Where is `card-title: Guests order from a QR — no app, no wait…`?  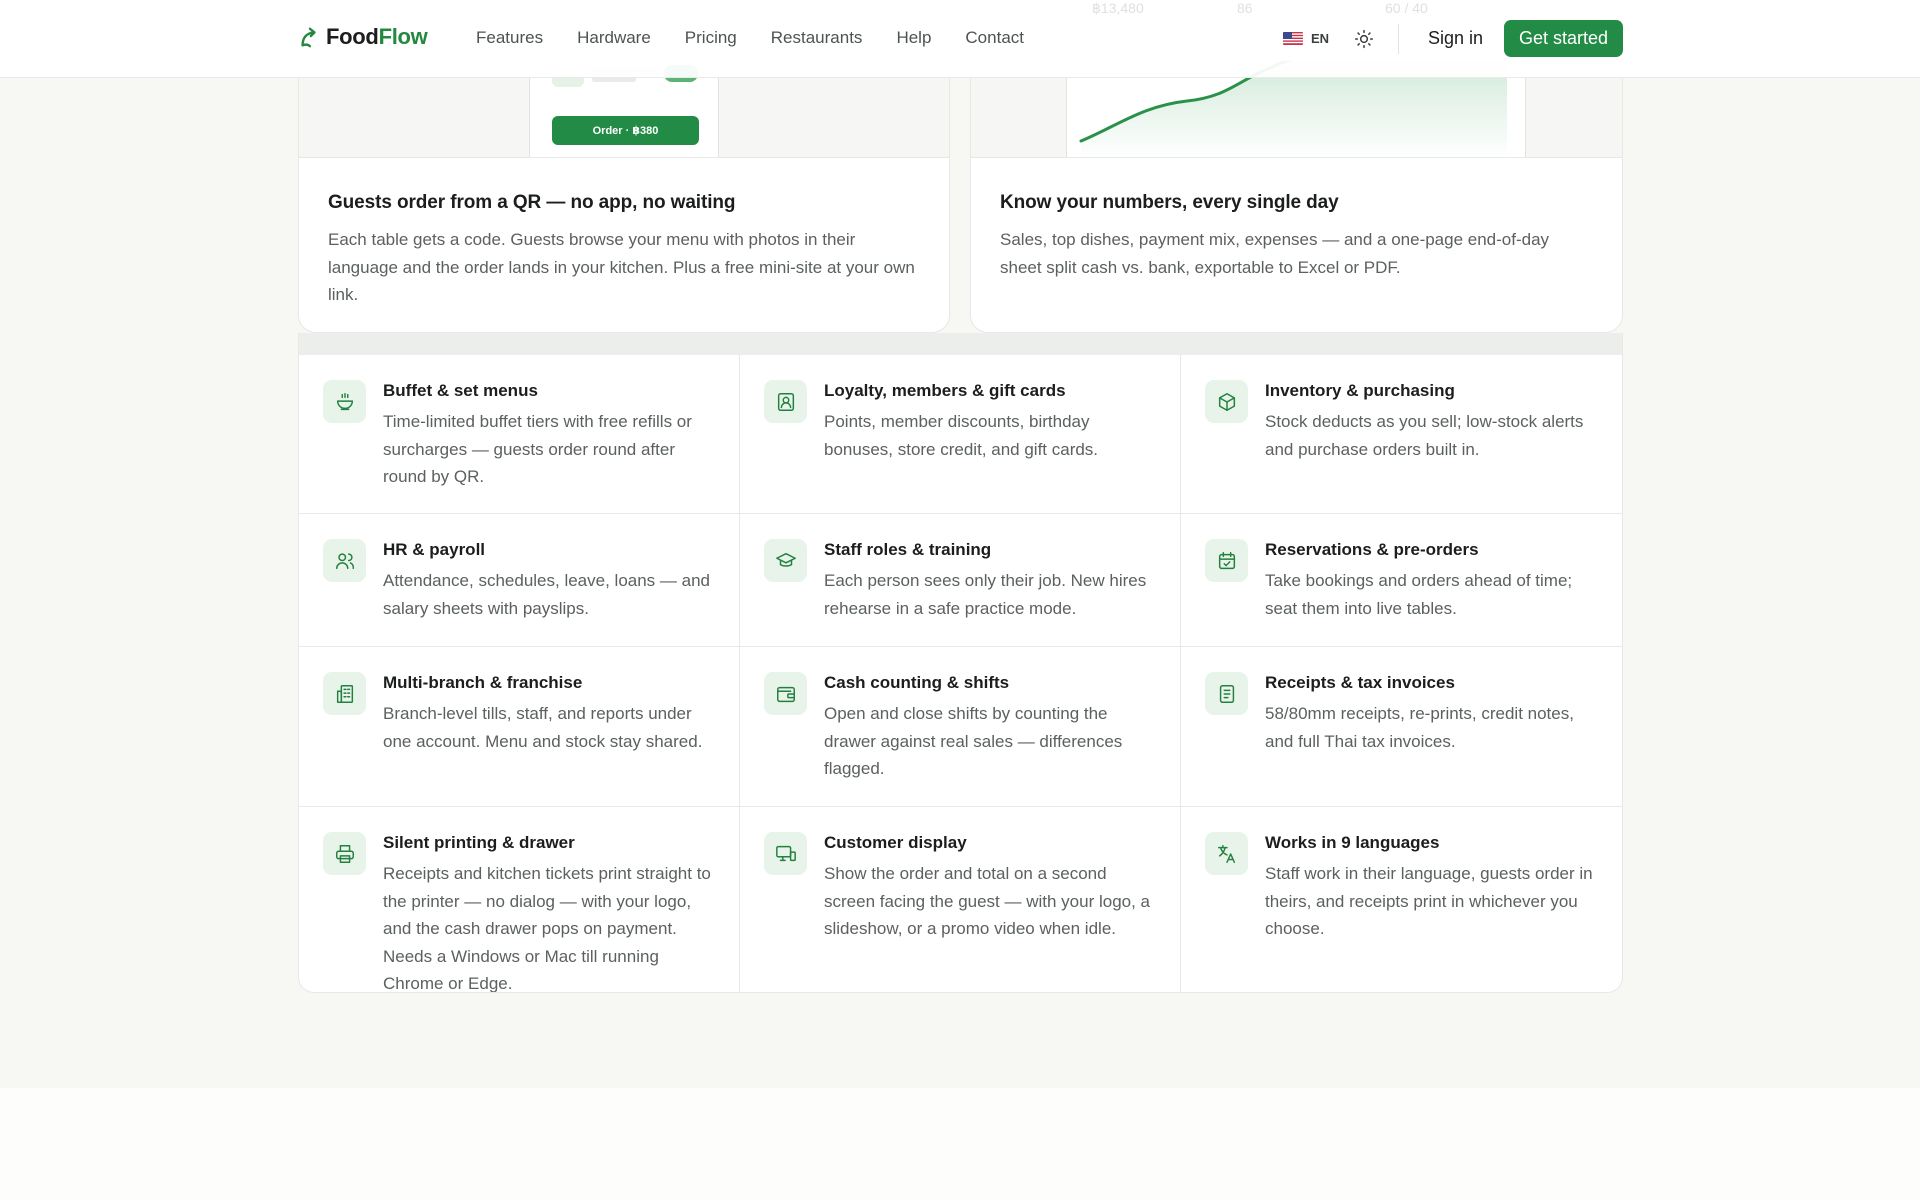 card-title: Guests order from a QR — no app, no wait… is located at coordinates (532, 202).